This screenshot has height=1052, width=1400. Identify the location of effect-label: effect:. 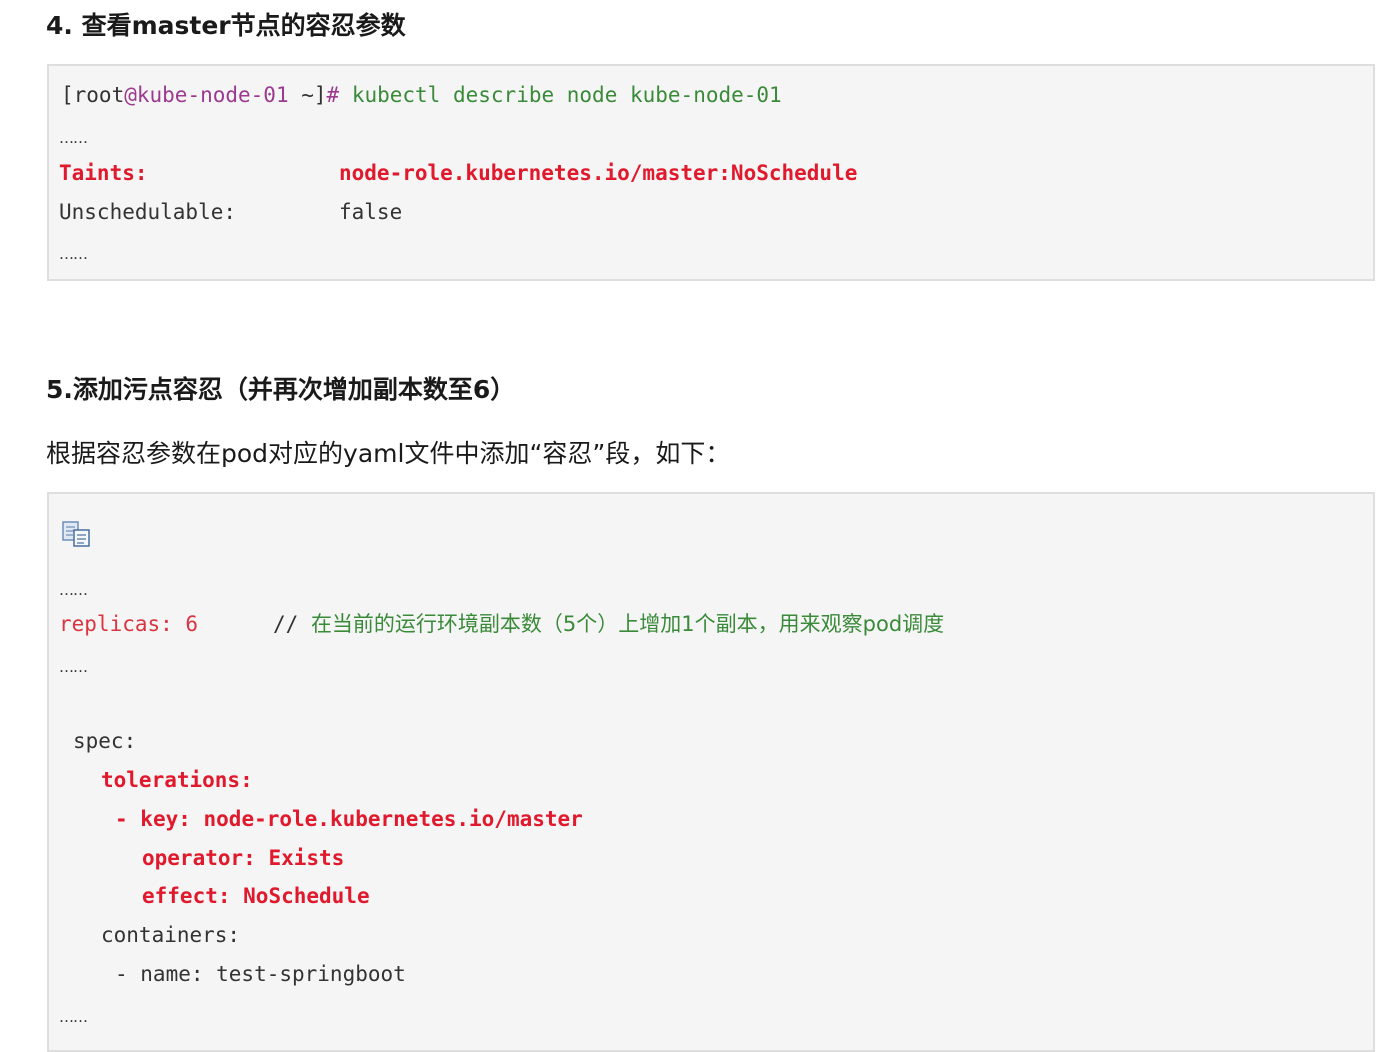
(193, 896).